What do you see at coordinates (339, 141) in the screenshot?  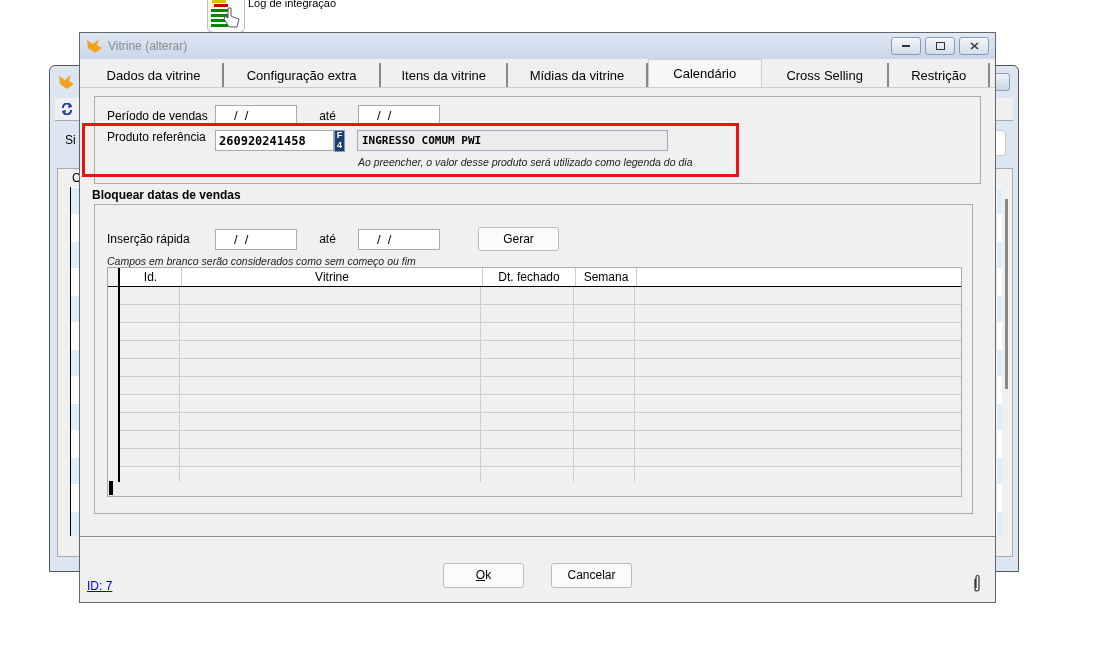 I see `lookup-button: F4` at bounding box center [339, 141].